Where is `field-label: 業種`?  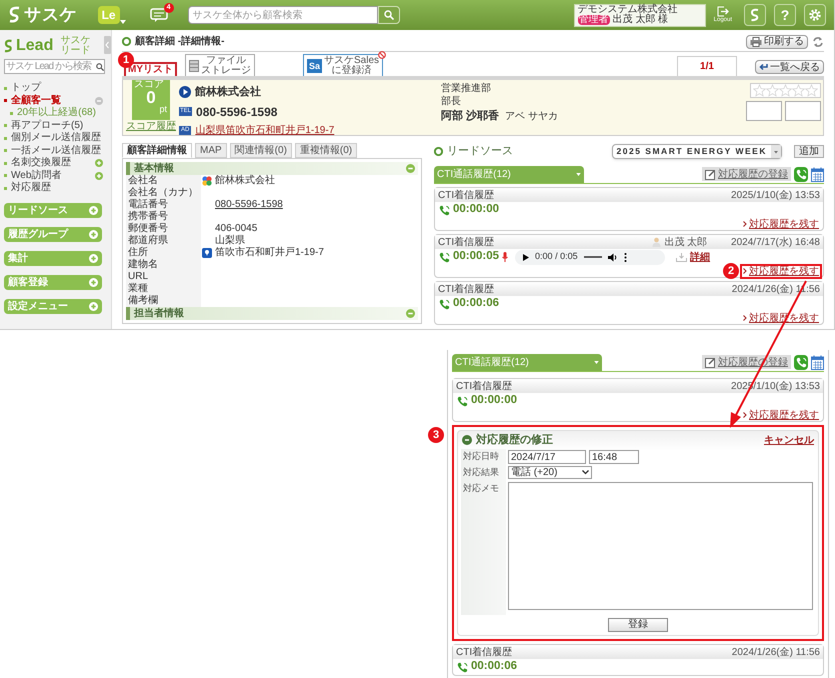
field-label: 業種 is located at coordinates (163, 289).